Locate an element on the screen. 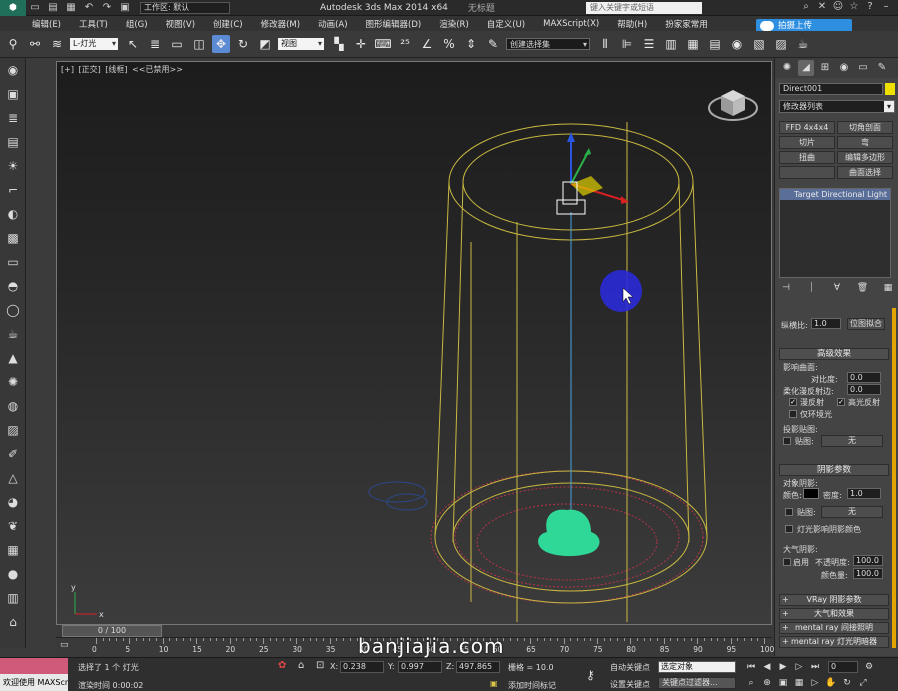 This screenshot has width=898, height=691. star-icon: ☆ is located at coordinates (854, 8).